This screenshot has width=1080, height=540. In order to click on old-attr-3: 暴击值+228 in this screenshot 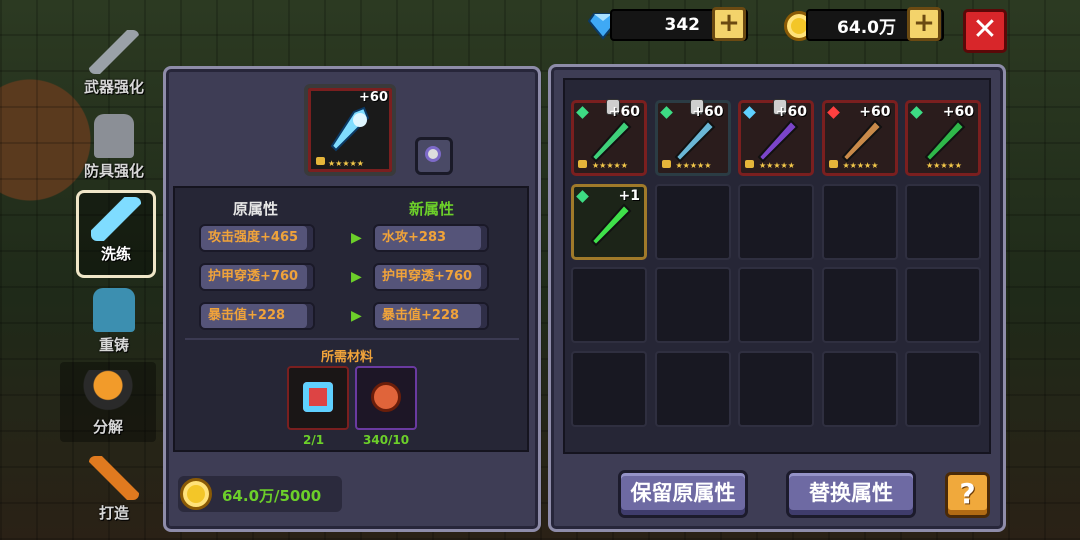, I will do `click(257, 316)`.